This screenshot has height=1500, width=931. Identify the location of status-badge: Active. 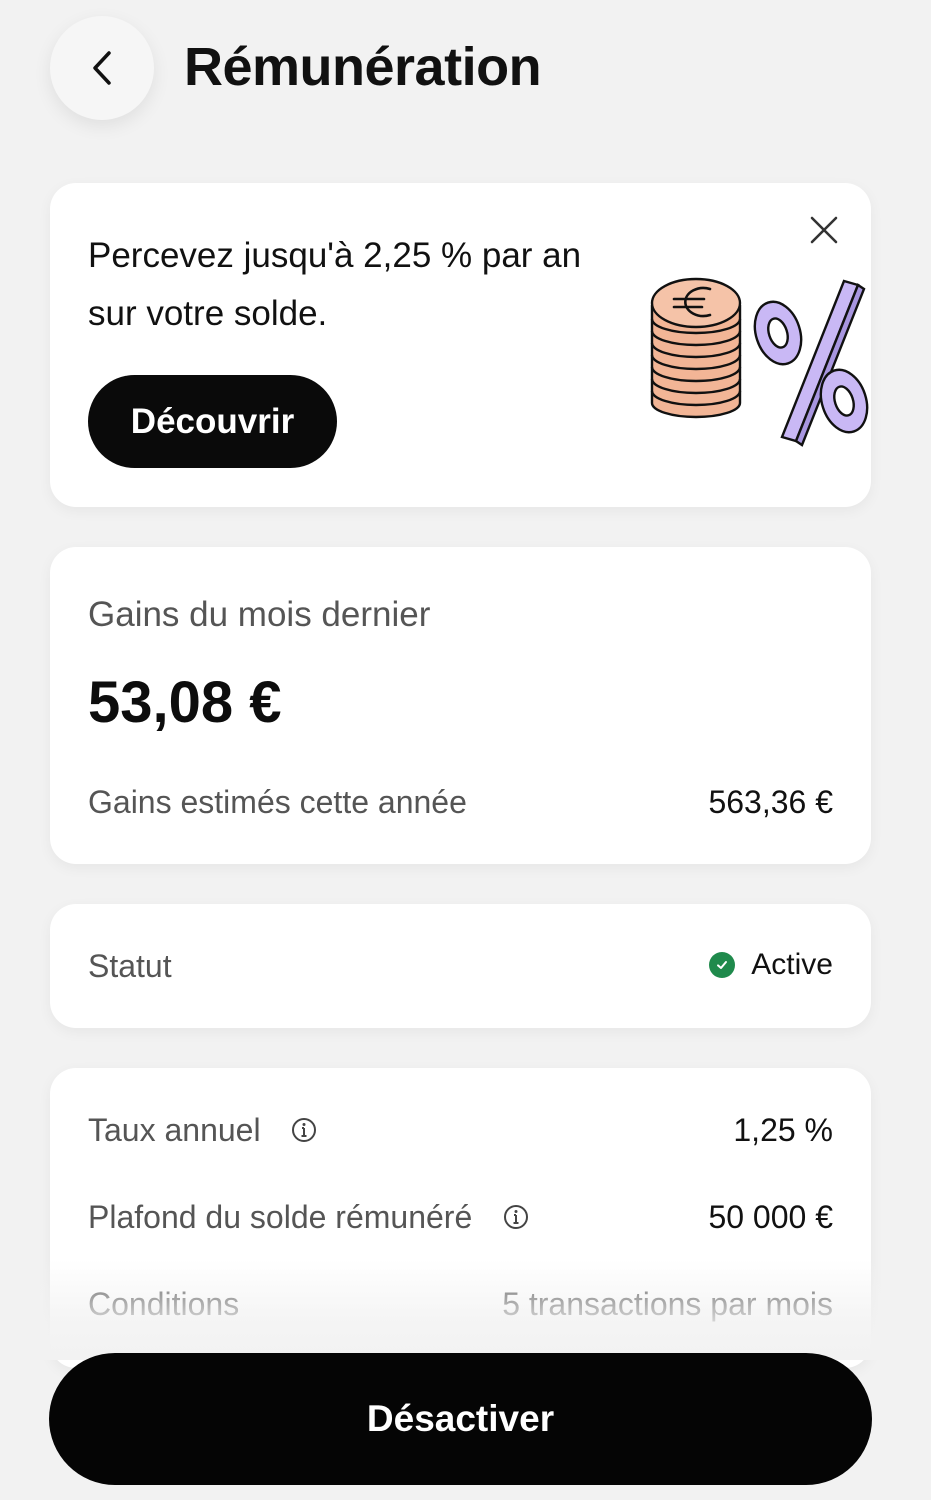
(771, 965).